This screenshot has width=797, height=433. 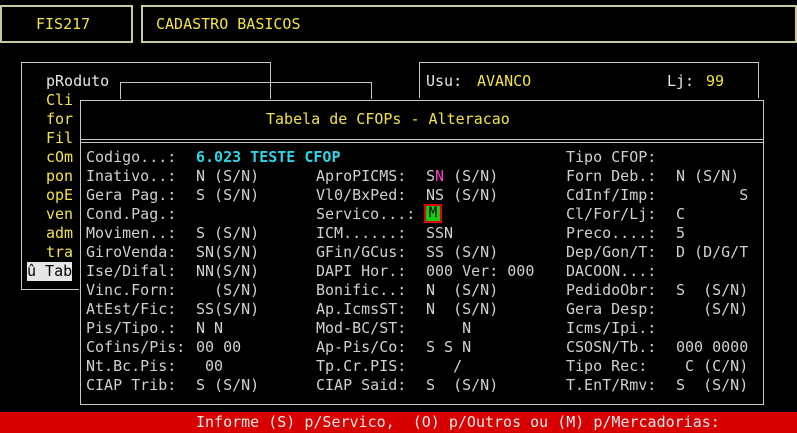 I want to click on field-label: Pis/Tipo.:, so click(x=131, y=328).